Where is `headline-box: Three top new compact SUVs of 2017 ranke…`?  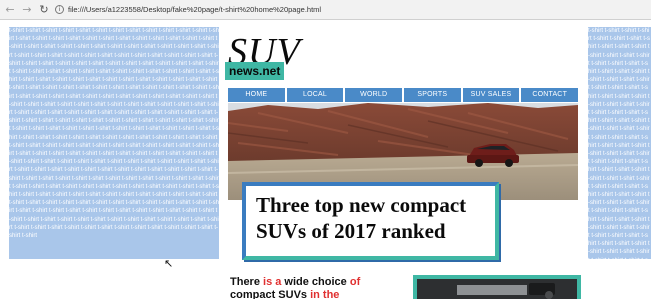
headline-box: Three top new compact SUVs of 2017 ranke… is located at coordinates (370, 221).